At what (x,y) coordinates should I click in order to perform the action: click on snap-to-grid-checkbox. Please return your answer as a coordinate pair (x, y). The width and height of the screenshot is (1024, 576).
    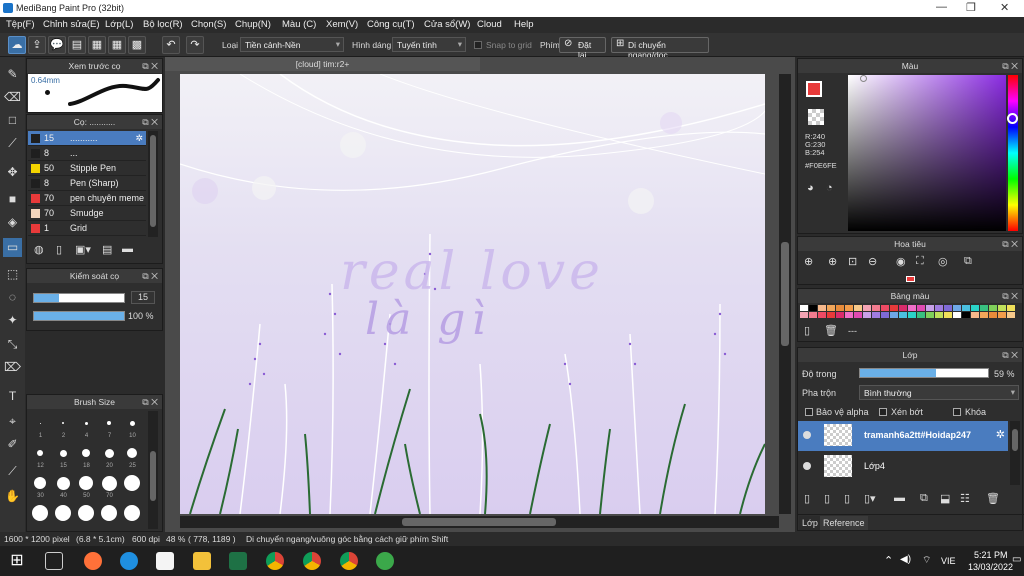
    Looking at the image, I should click on (478, 45).